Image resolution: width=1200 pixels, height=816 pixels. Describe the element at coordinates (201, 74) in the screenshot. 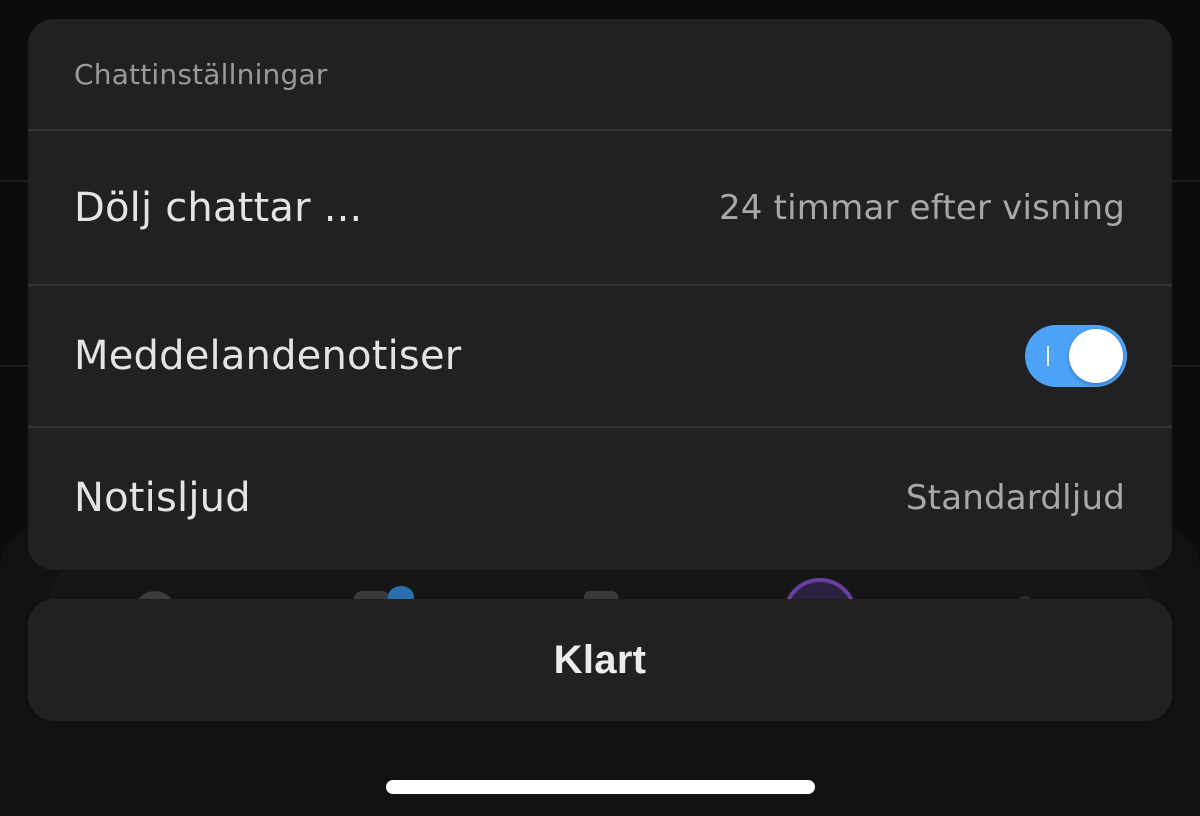

I see `sheet-title: Chattinställningar` at that location.